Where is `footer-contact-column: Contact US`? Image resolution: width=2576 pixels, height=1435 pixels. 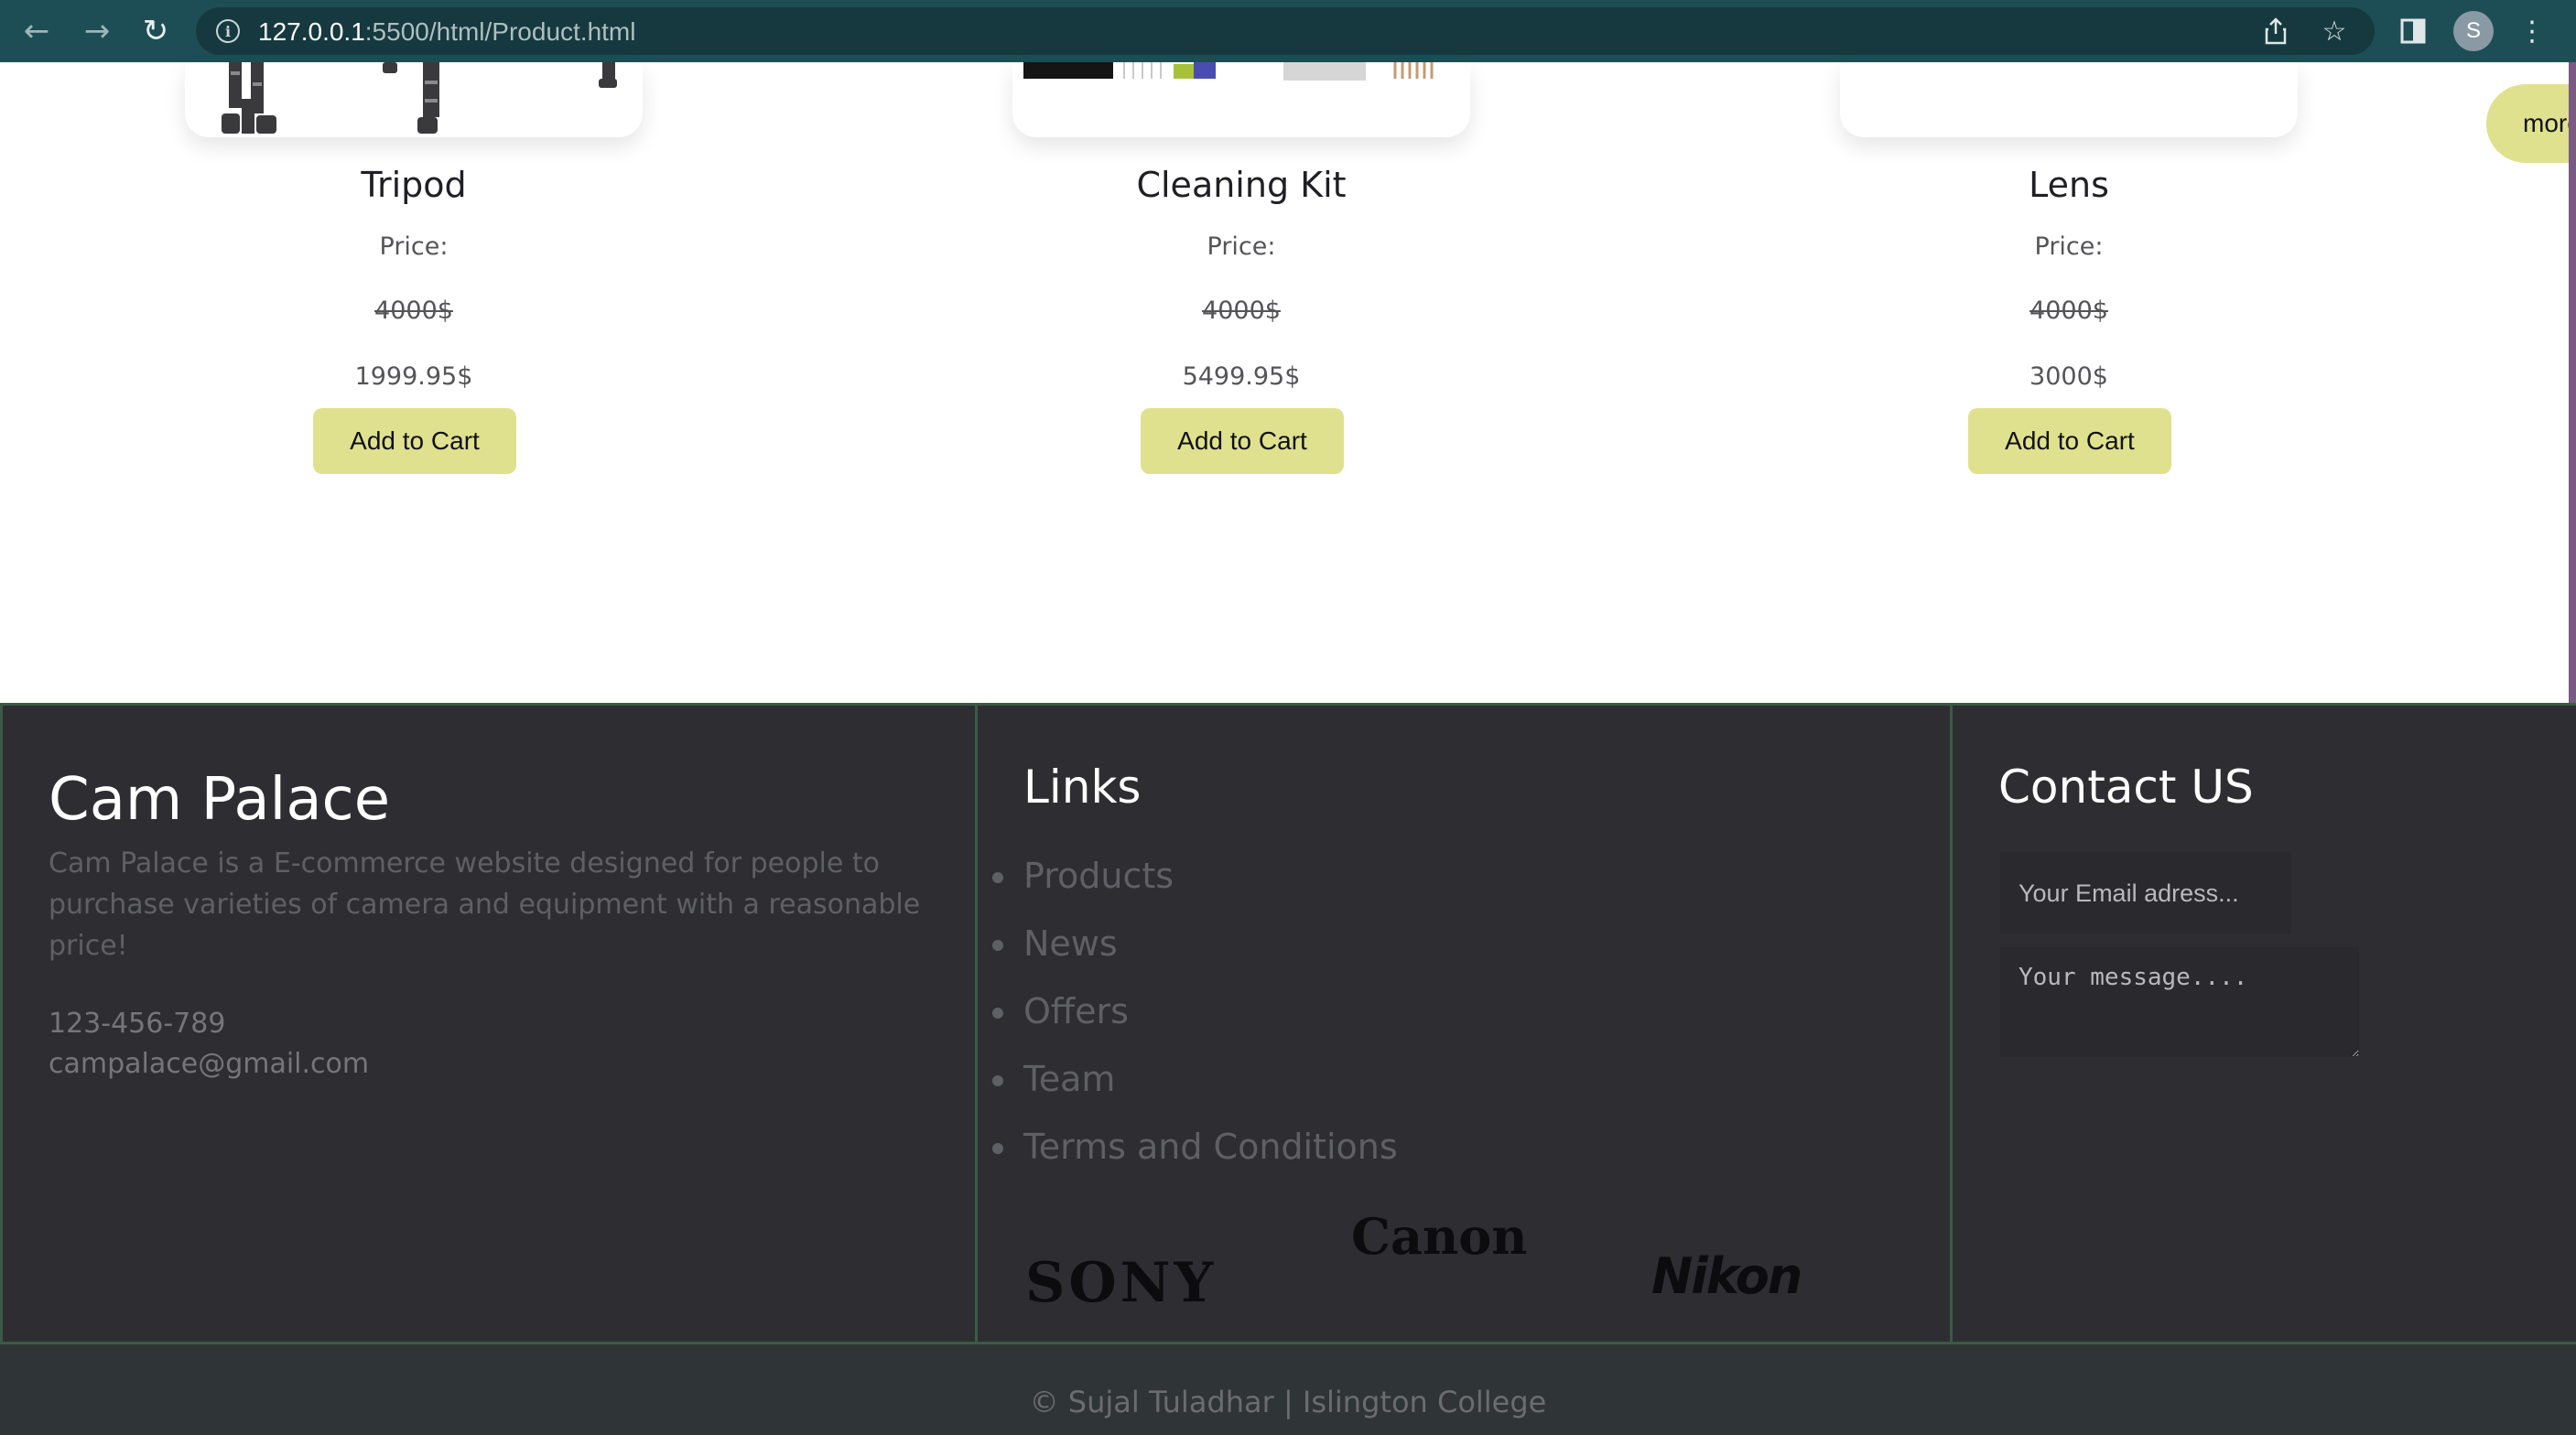
footer-contact-column: Contact US is located at coordinates (2263, 1025).